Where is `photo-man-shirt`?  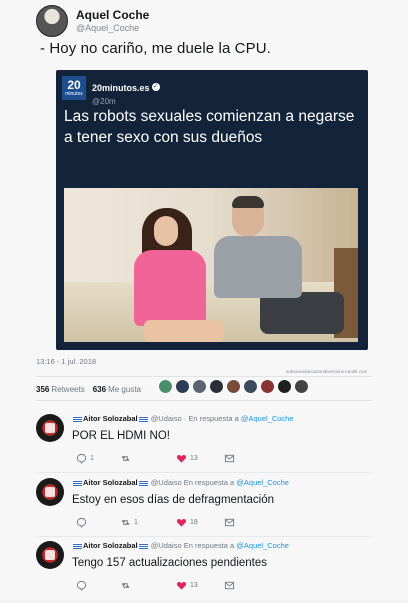 photo-man-shirt is located at coordinates (258, 267).